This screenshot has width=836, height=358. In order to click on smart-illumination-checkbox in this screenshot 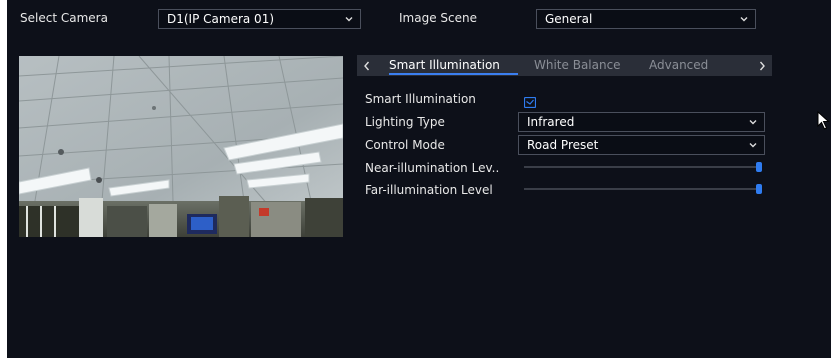, I will do `click(530, 101)`.